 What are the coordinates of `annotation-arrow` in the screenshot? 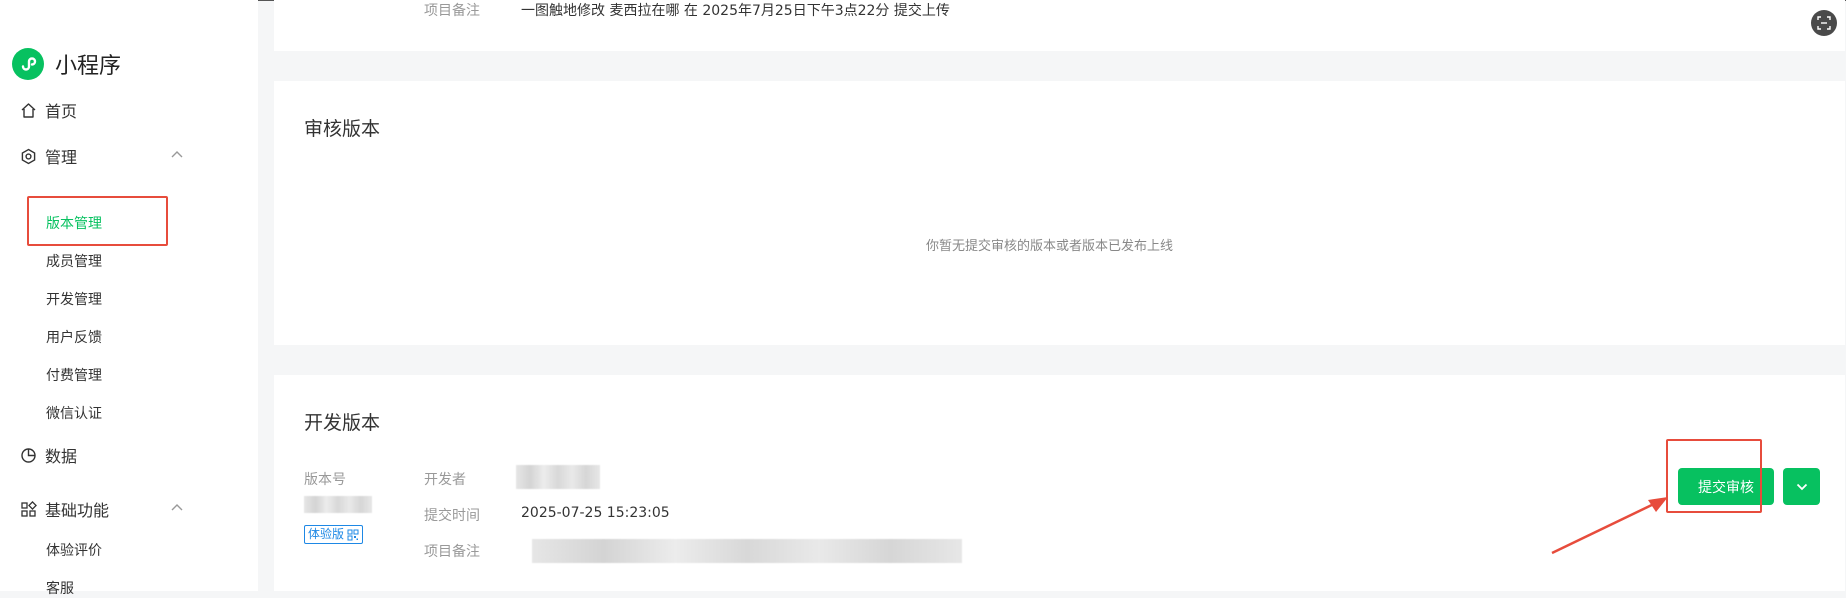 It's located at (1609, 526).